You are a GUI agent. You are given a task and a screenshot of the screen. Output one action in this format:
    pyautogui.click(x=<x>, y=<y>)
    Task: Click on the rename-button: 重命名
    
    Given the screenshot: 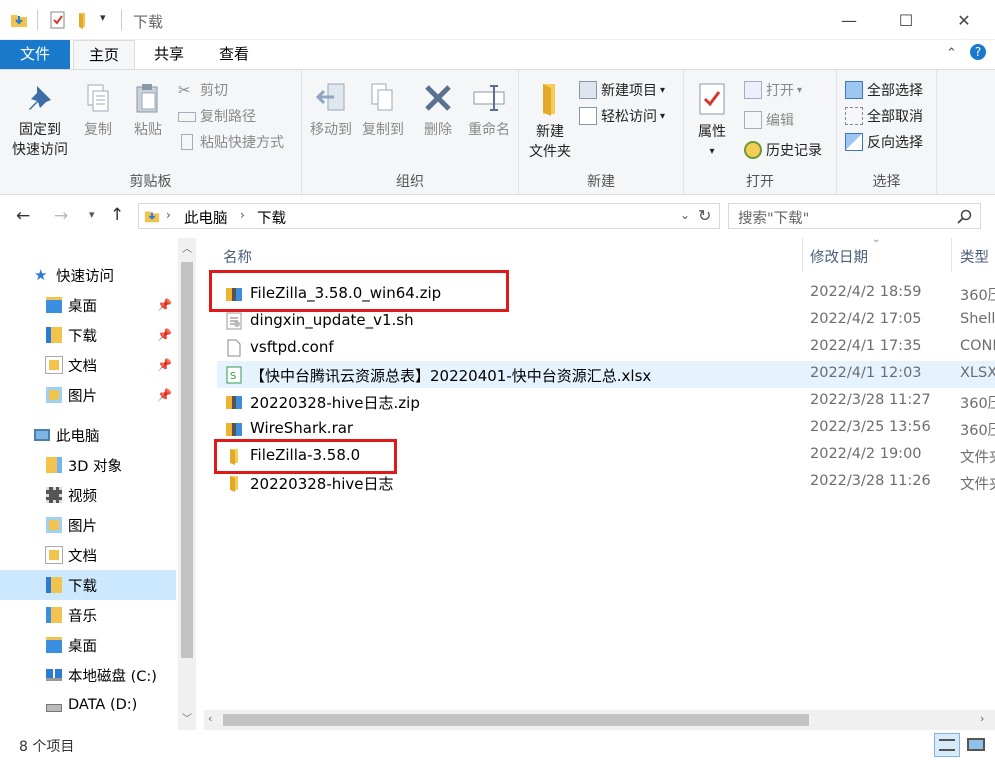 What is the action you would take?
    pyautogui.click(x=489, y=111)
    